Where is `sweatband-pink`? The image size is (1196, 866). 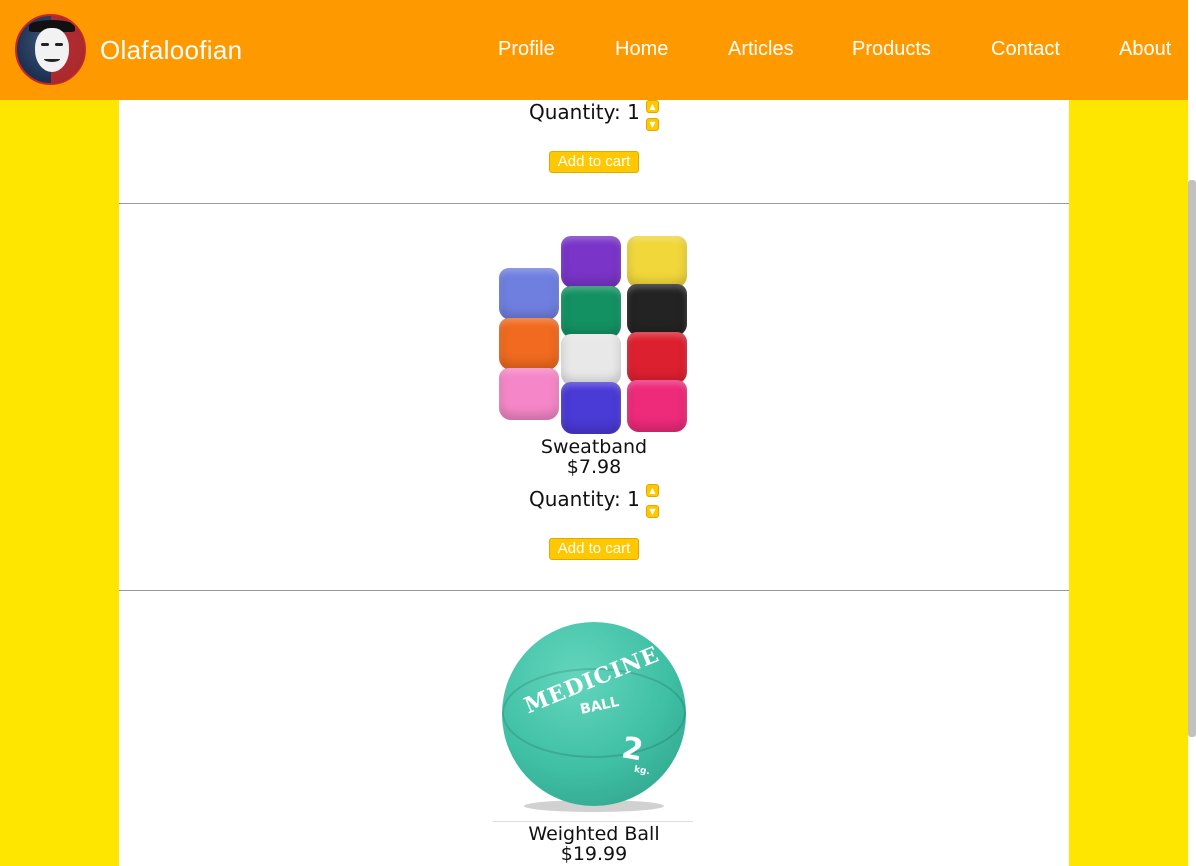 sweatband-pink is located at coordinates (529, 394).